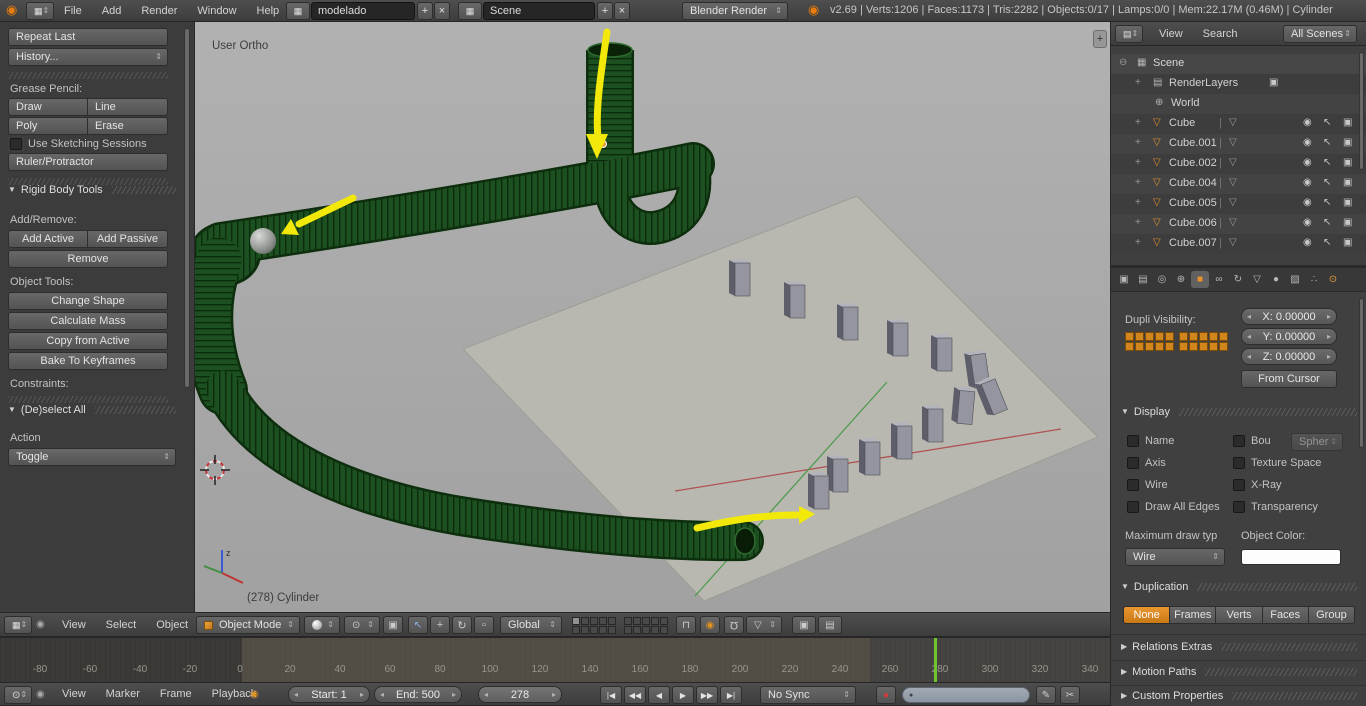 This screenshot has width=1366, height=706. Describe the element at coordinates (1239, 507) in the screenshot. I see `display-transparency-checkbox` at that location.